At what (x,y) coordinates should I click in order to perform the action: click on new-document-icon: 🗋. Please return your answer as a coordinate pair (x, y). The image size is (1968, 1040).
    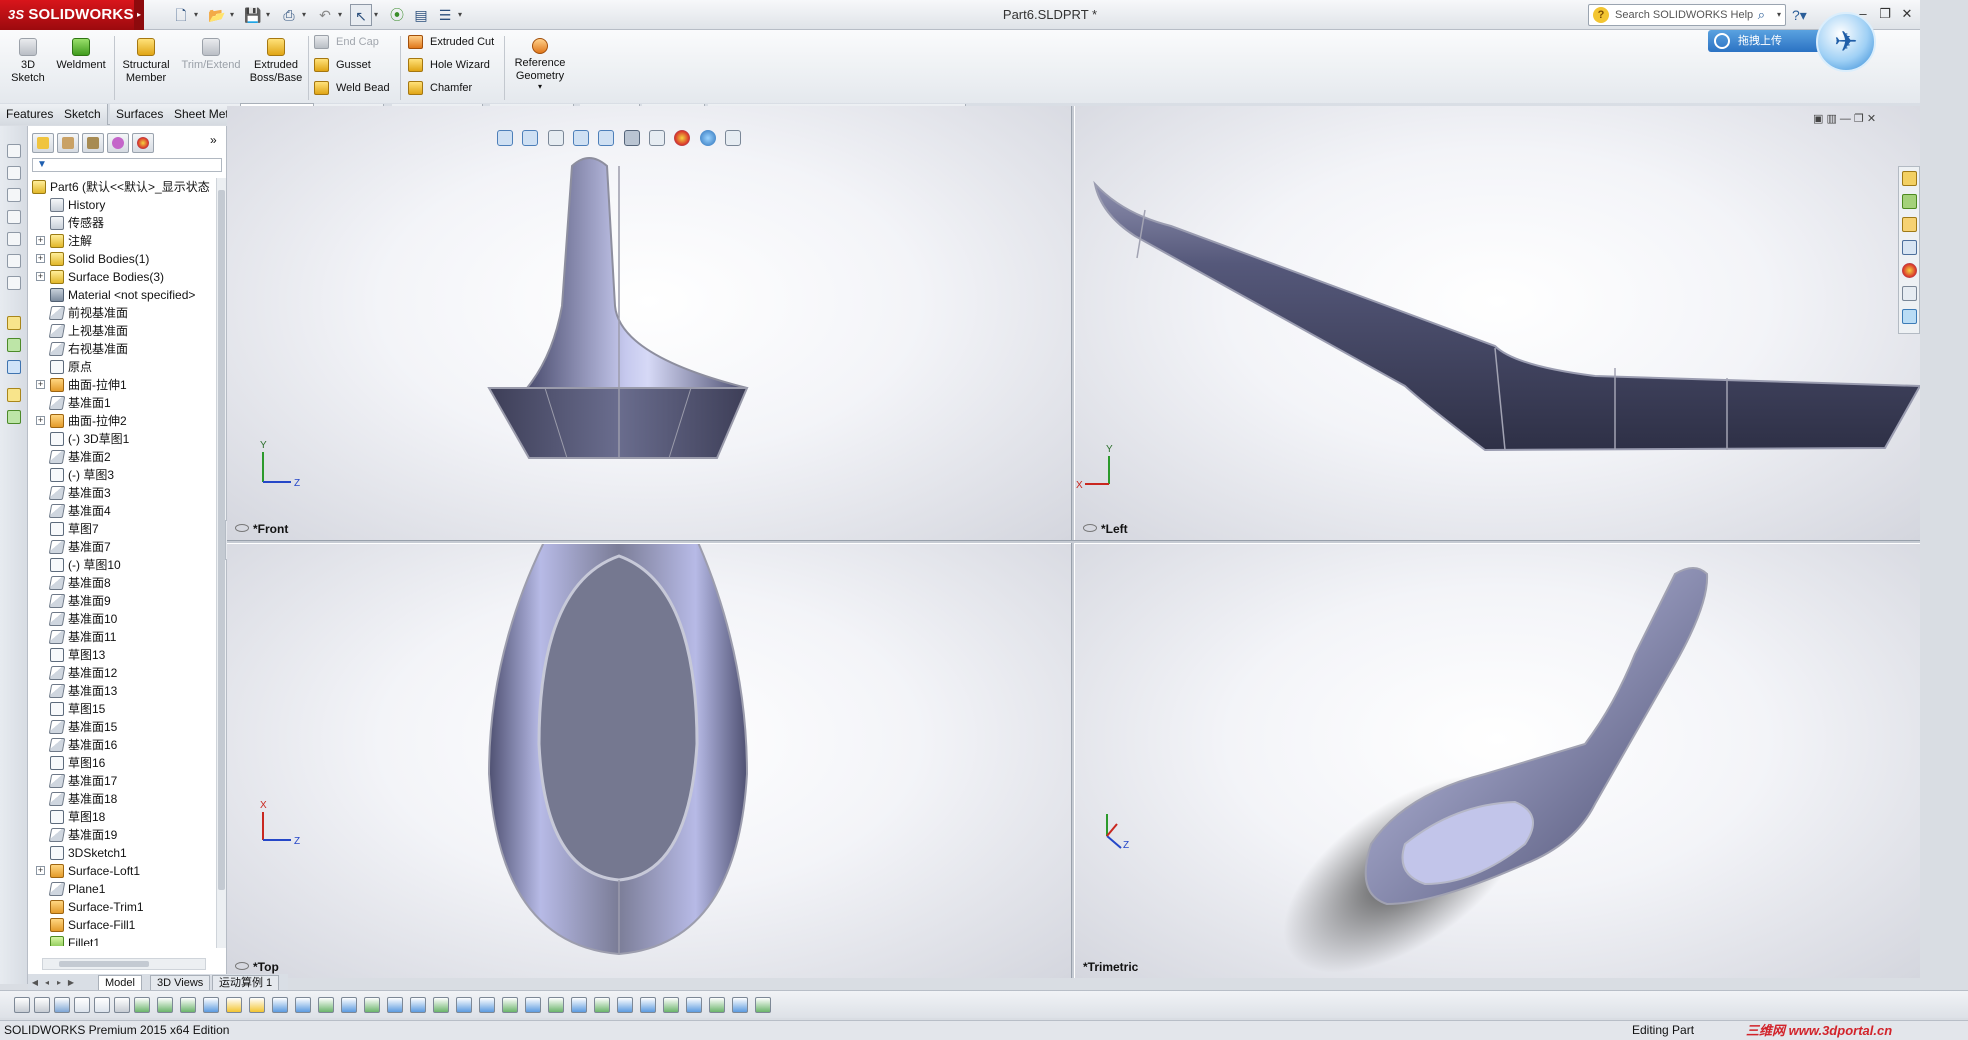
    Looking at the image, I should click on (181, 15).